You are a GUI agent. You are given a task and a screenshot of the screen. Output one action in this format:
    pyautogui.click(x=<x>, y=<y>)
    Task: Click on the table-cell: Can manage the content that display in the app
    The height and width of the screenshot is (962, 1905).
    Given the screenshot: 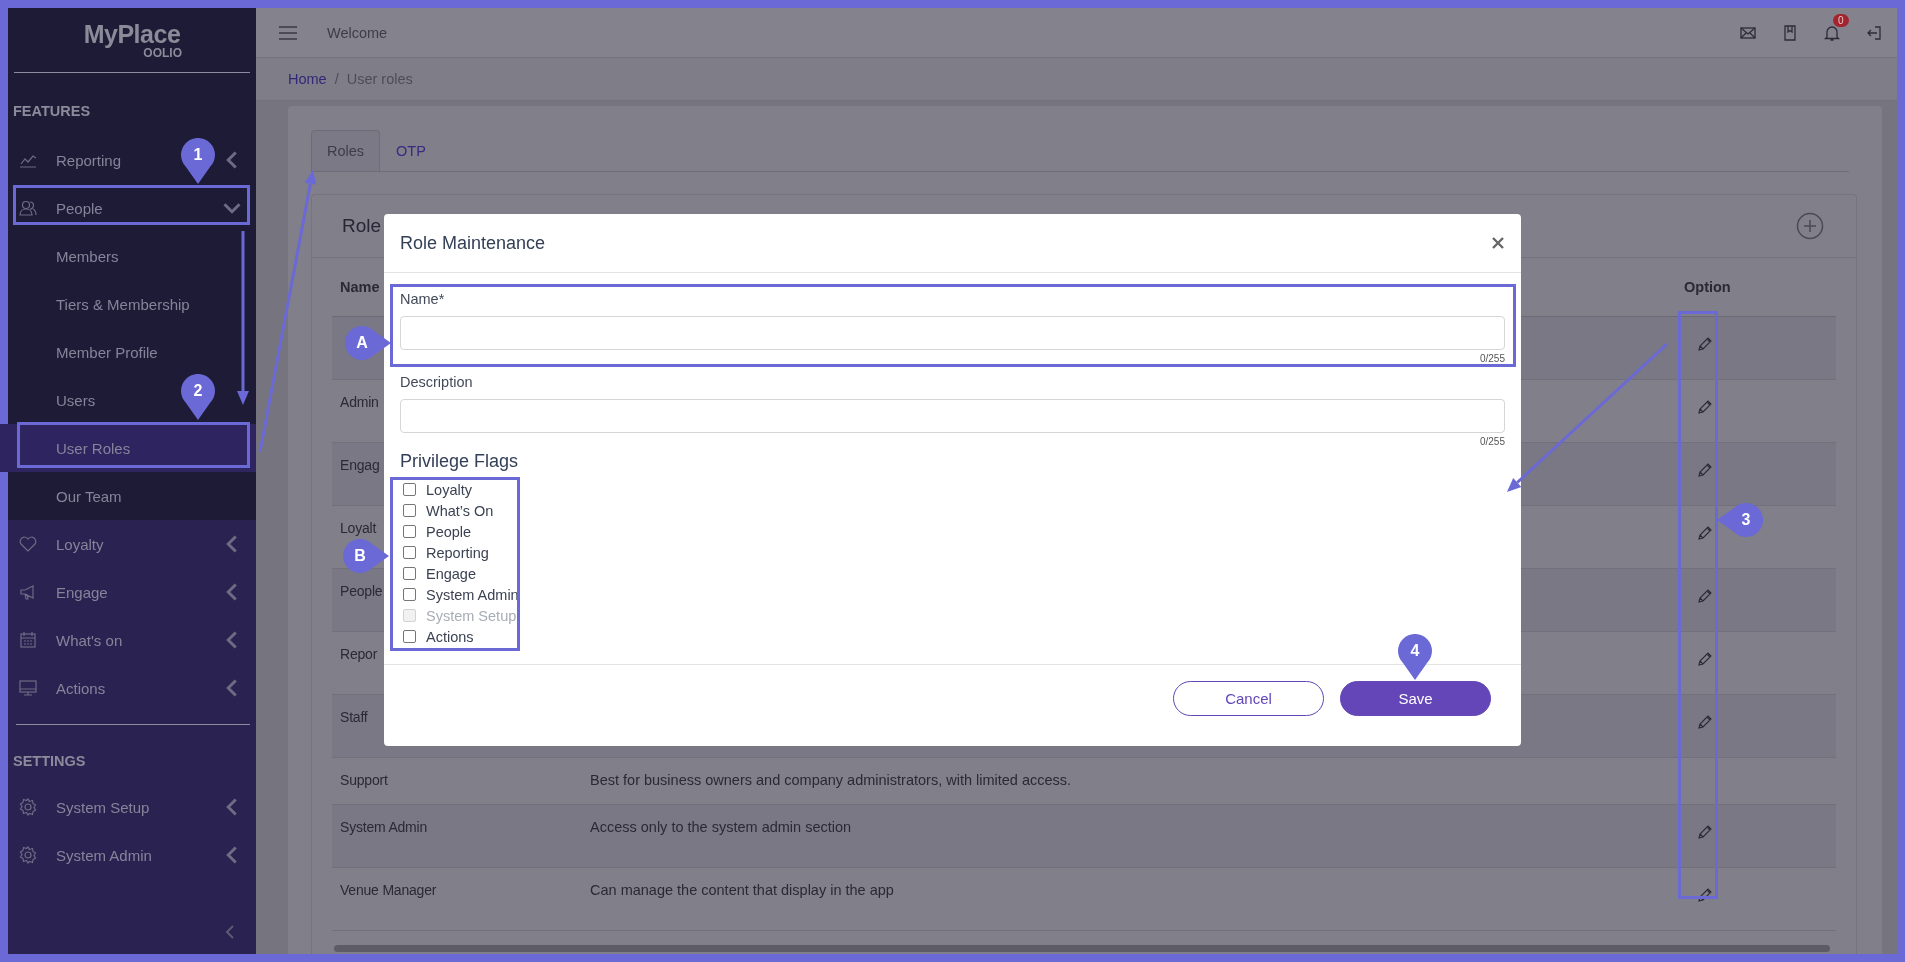 What is the action you would take?
    pyautogui.click(x=742, y=890)
    